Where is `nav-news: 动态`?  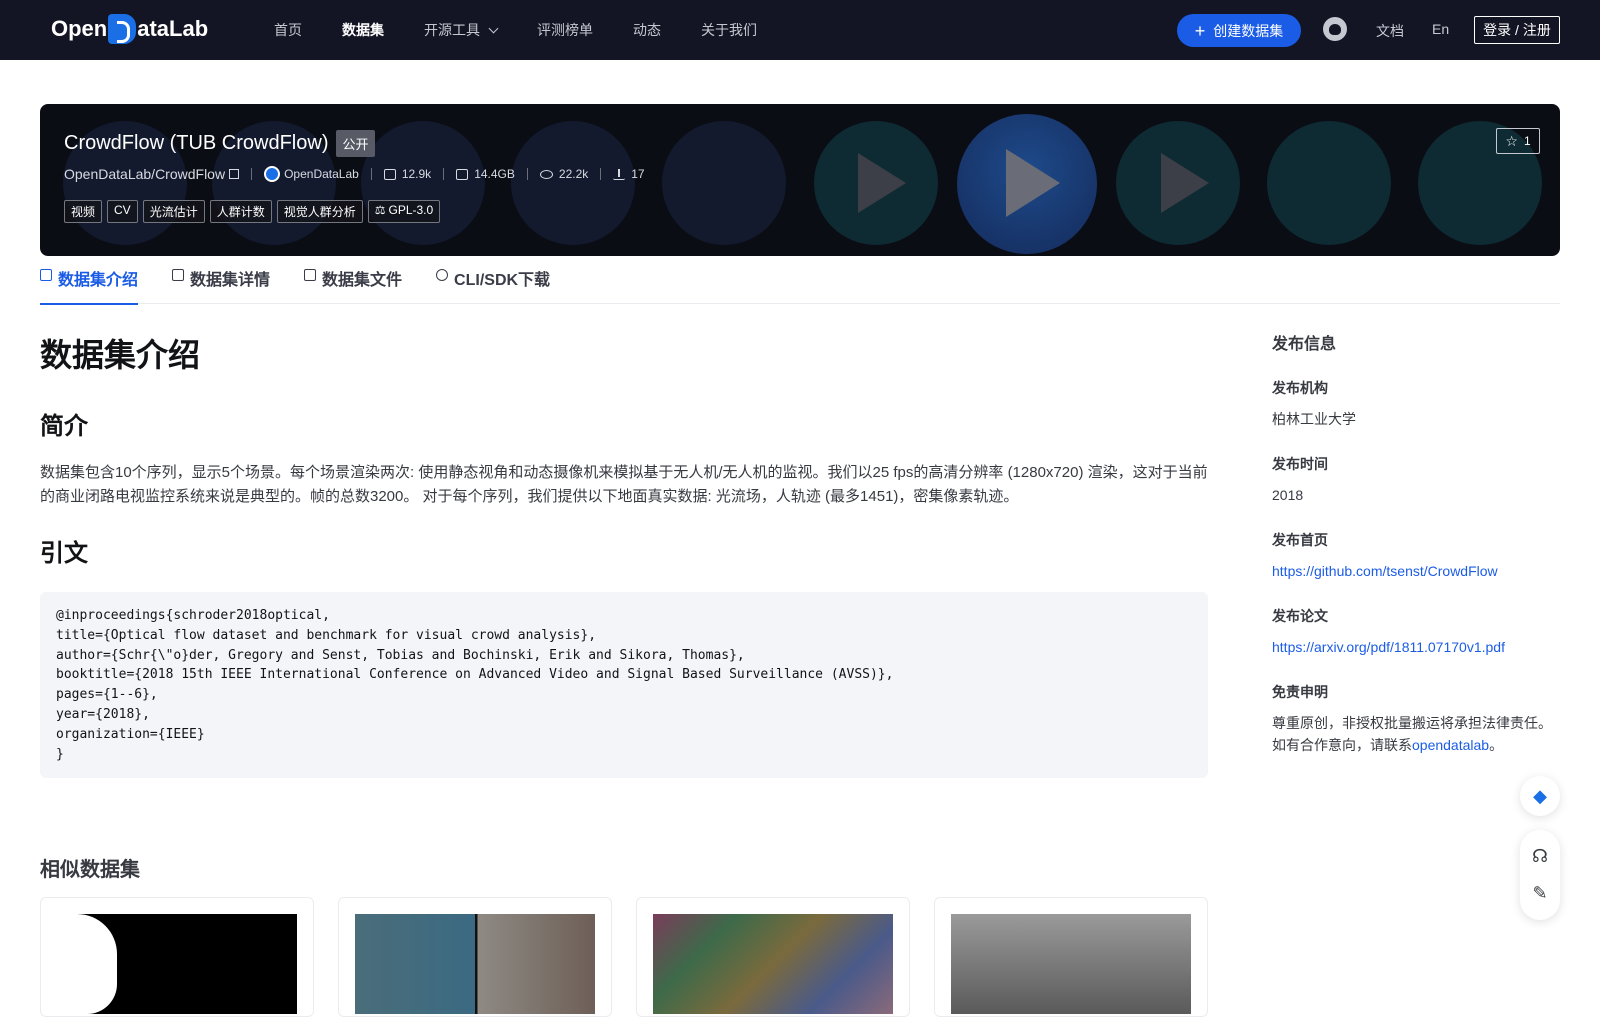
nav-news: 动态 is located at coordinates (647, 30).